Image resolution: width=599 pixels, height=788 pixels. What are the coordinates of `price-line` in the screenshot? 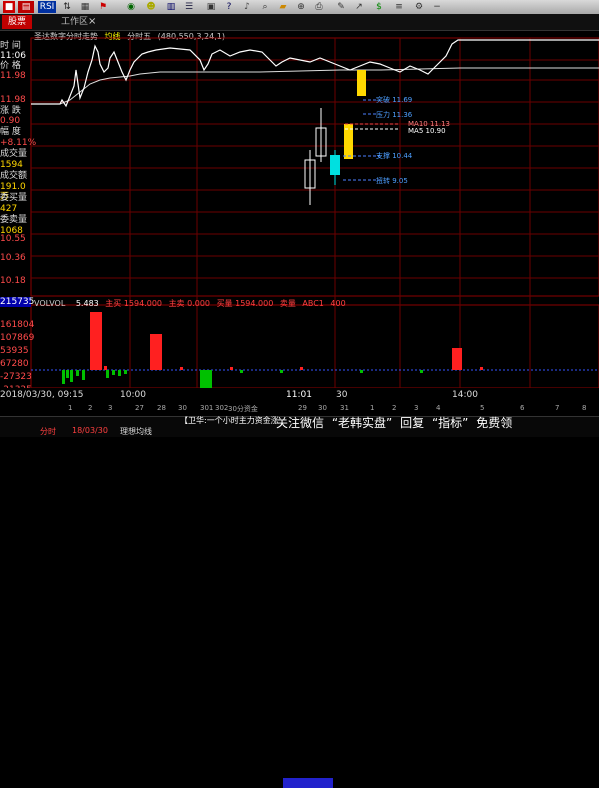 It's located at (315, 73).